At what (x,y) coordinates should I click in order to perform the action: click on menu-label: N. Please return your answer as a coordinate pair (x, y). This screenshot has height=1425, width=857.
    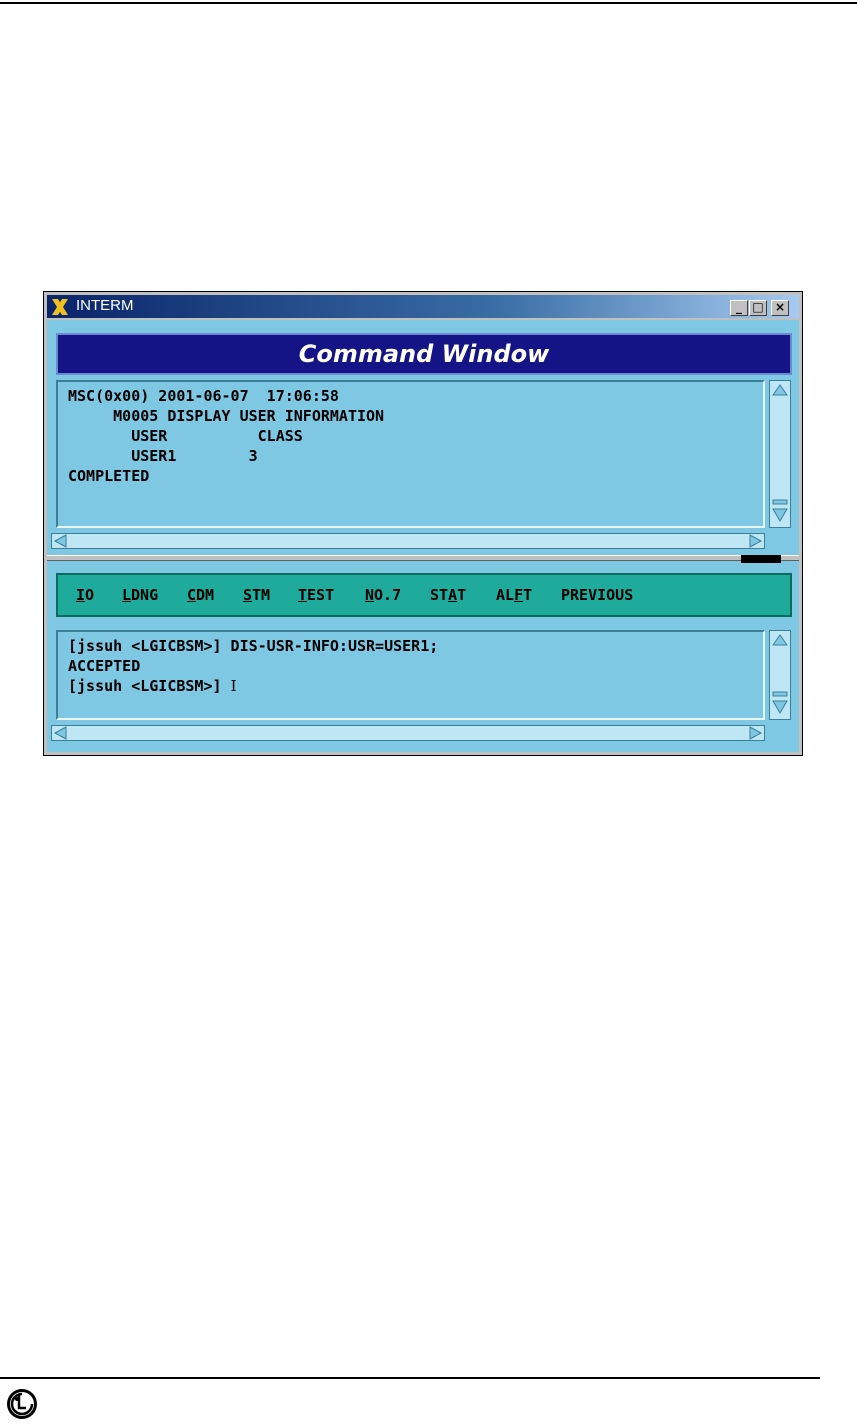
    Looking at the image, I should click on (370, 595).